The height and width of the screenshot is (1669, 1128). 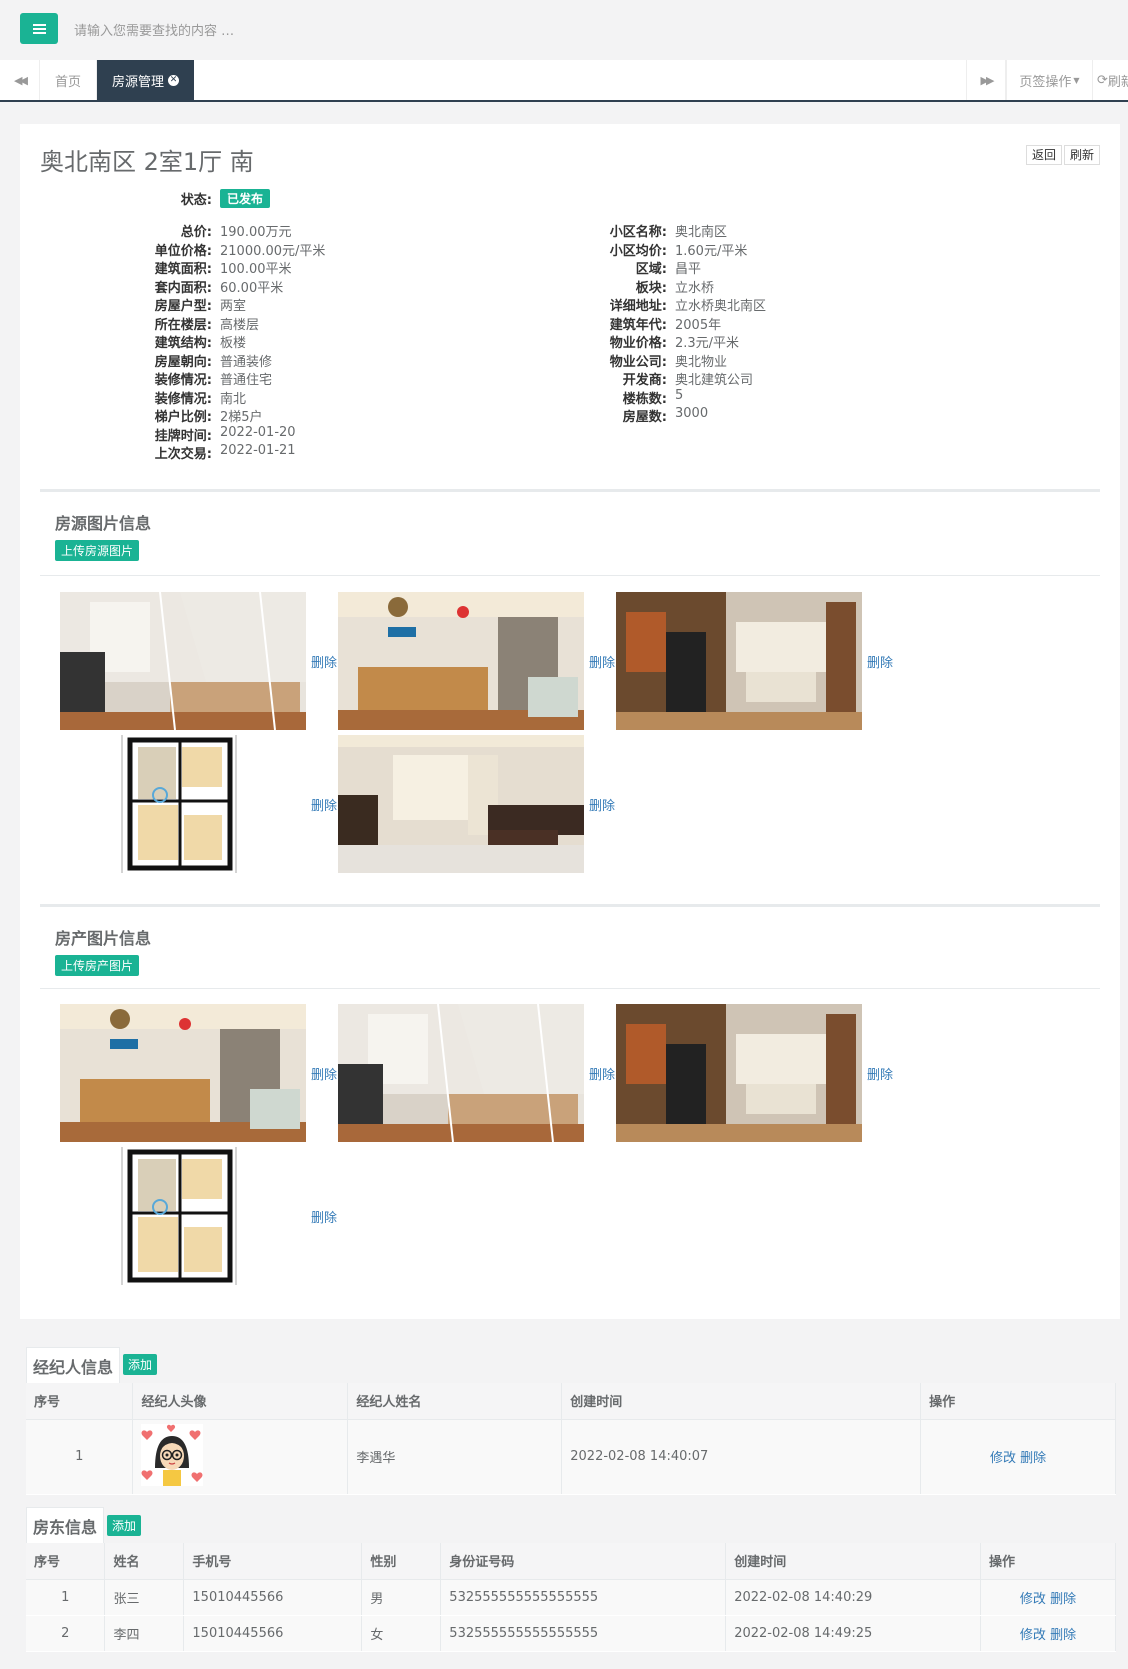 I want to click on column-header: 性别, so click(x=401, y=1561).